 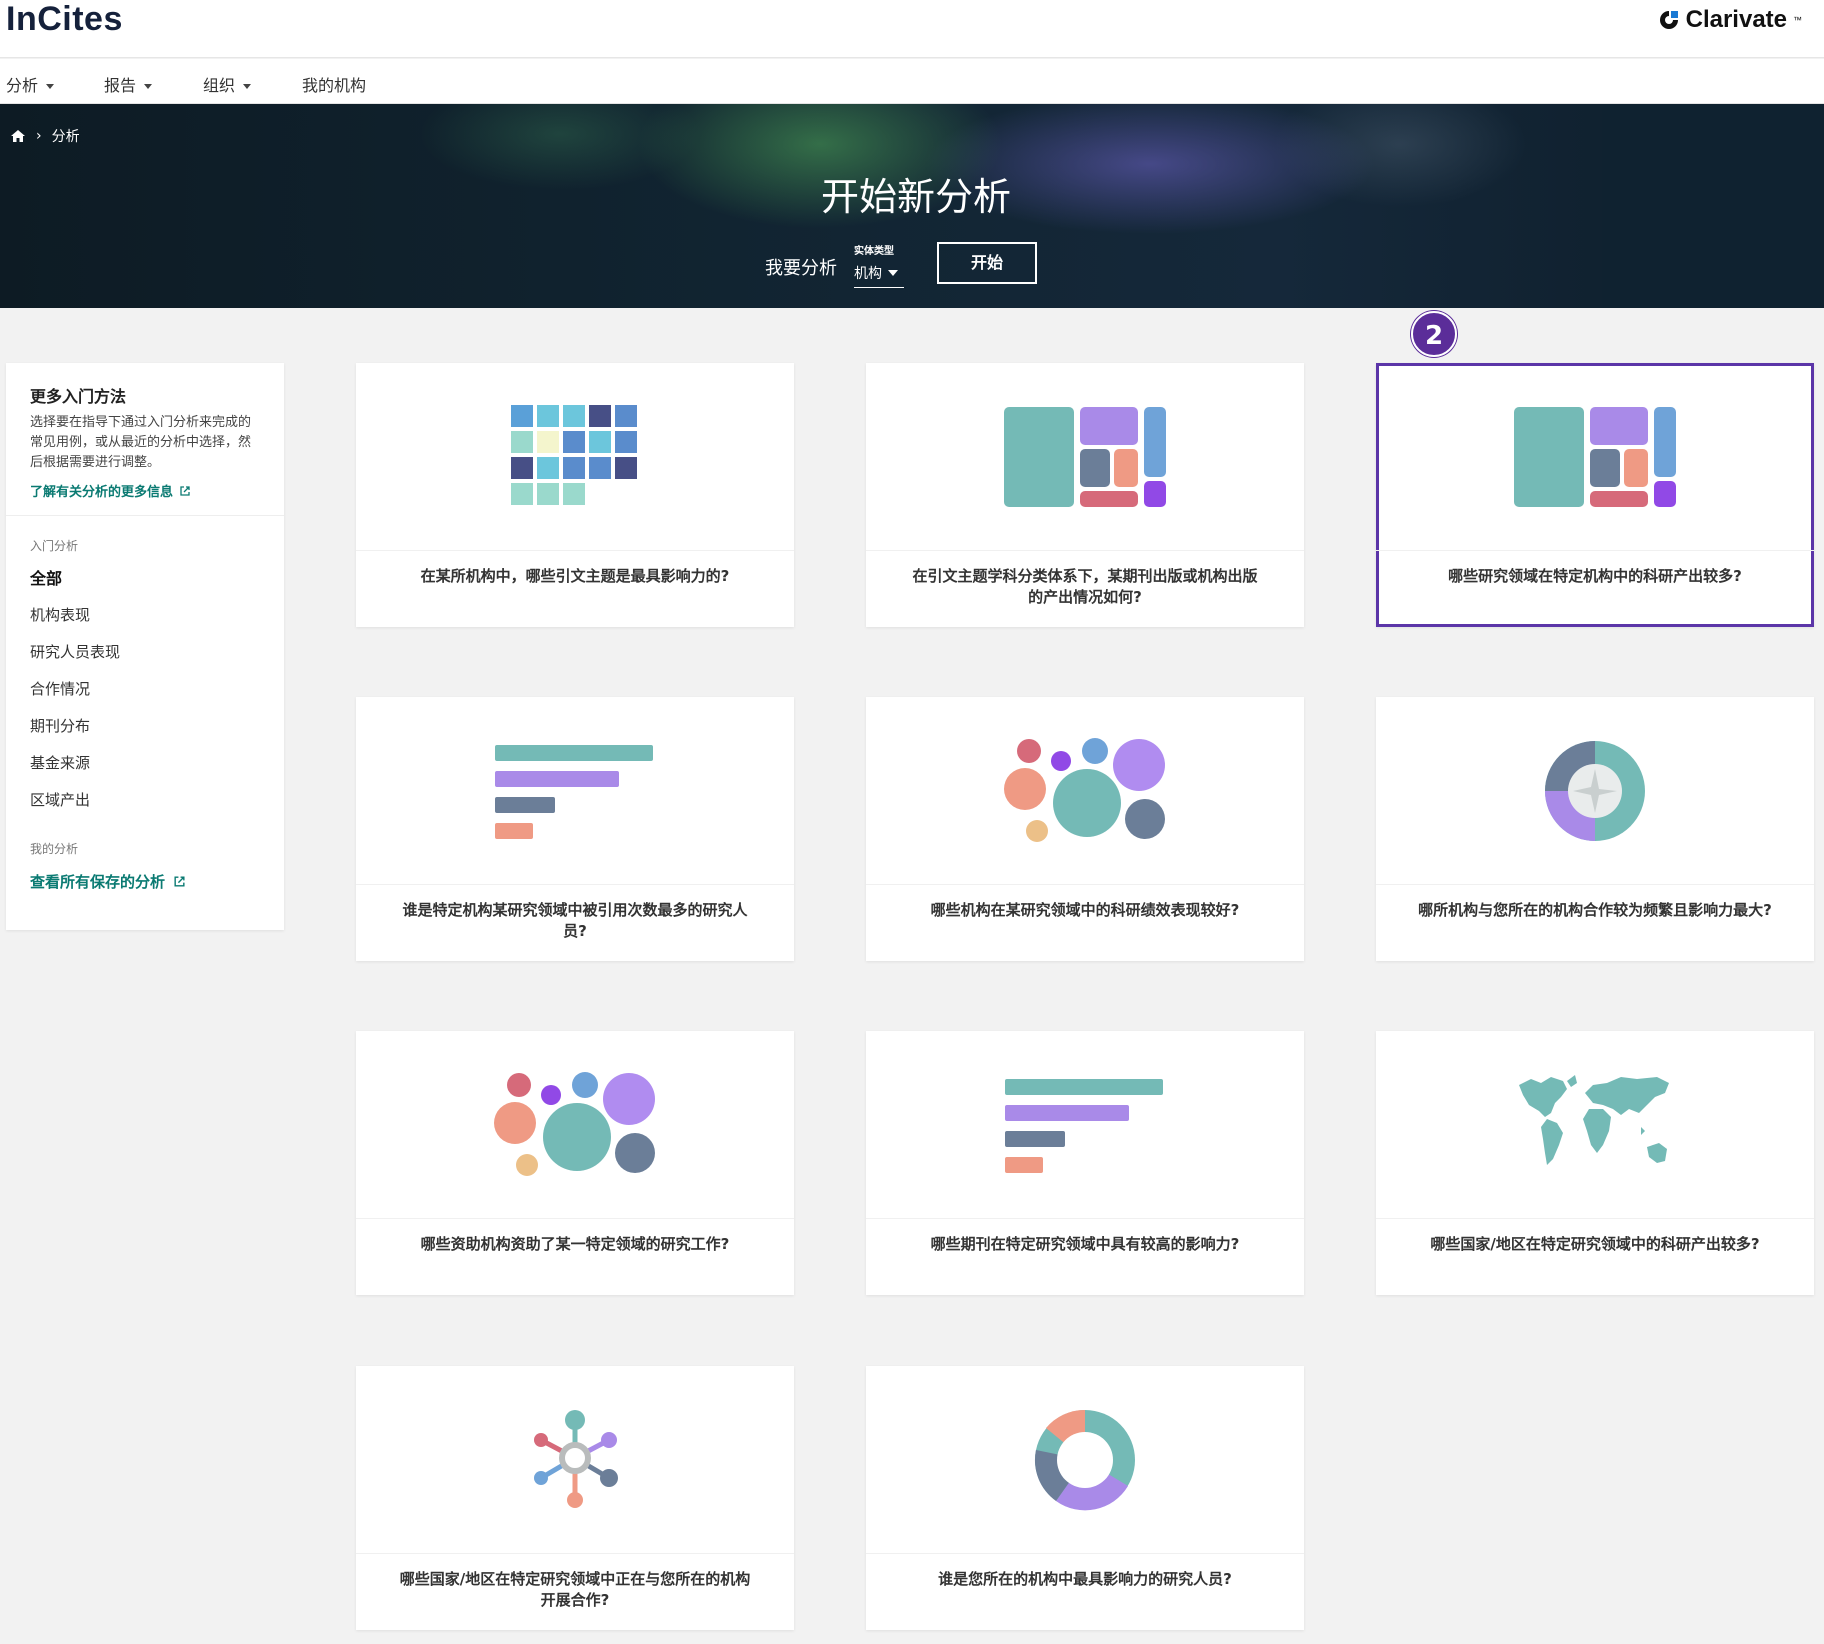 I want to click on analysis-card-influential-journals: 哪些期刊在特定研究领域中具有较高的影响力?, so click(x=1085, y=1163).